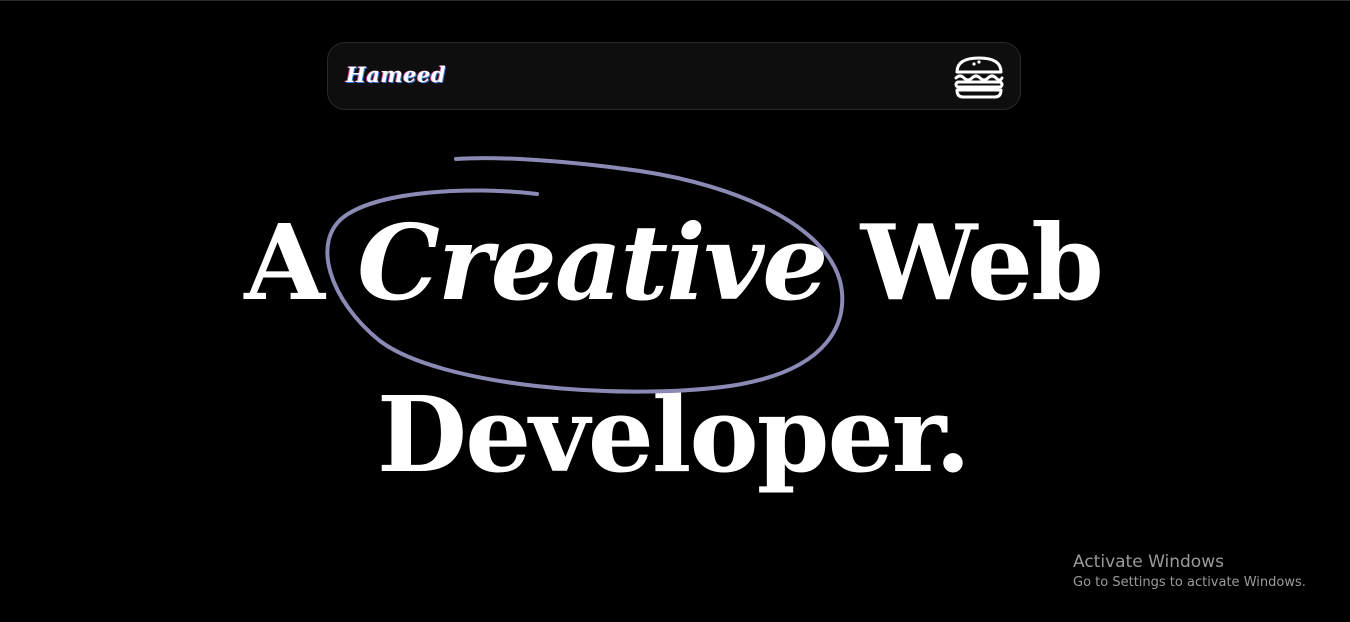  Describe the element at coordinates (592, 262) in the screenshot. I see `hero-word-creative: Creative` at that location.